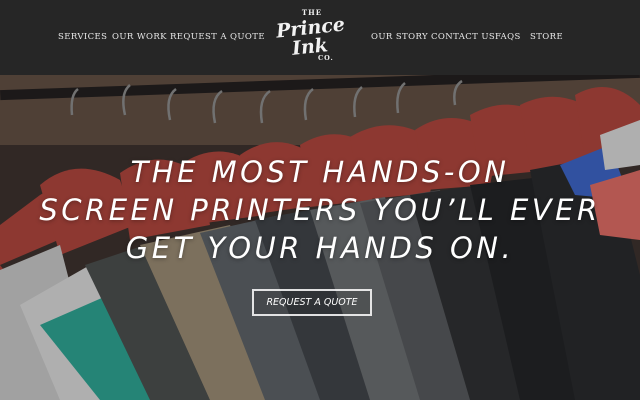 Image resolution: width=640 pixels, height=400 pixels. I want to click on logo: THE Prince Ink CO., so click(312, 36).